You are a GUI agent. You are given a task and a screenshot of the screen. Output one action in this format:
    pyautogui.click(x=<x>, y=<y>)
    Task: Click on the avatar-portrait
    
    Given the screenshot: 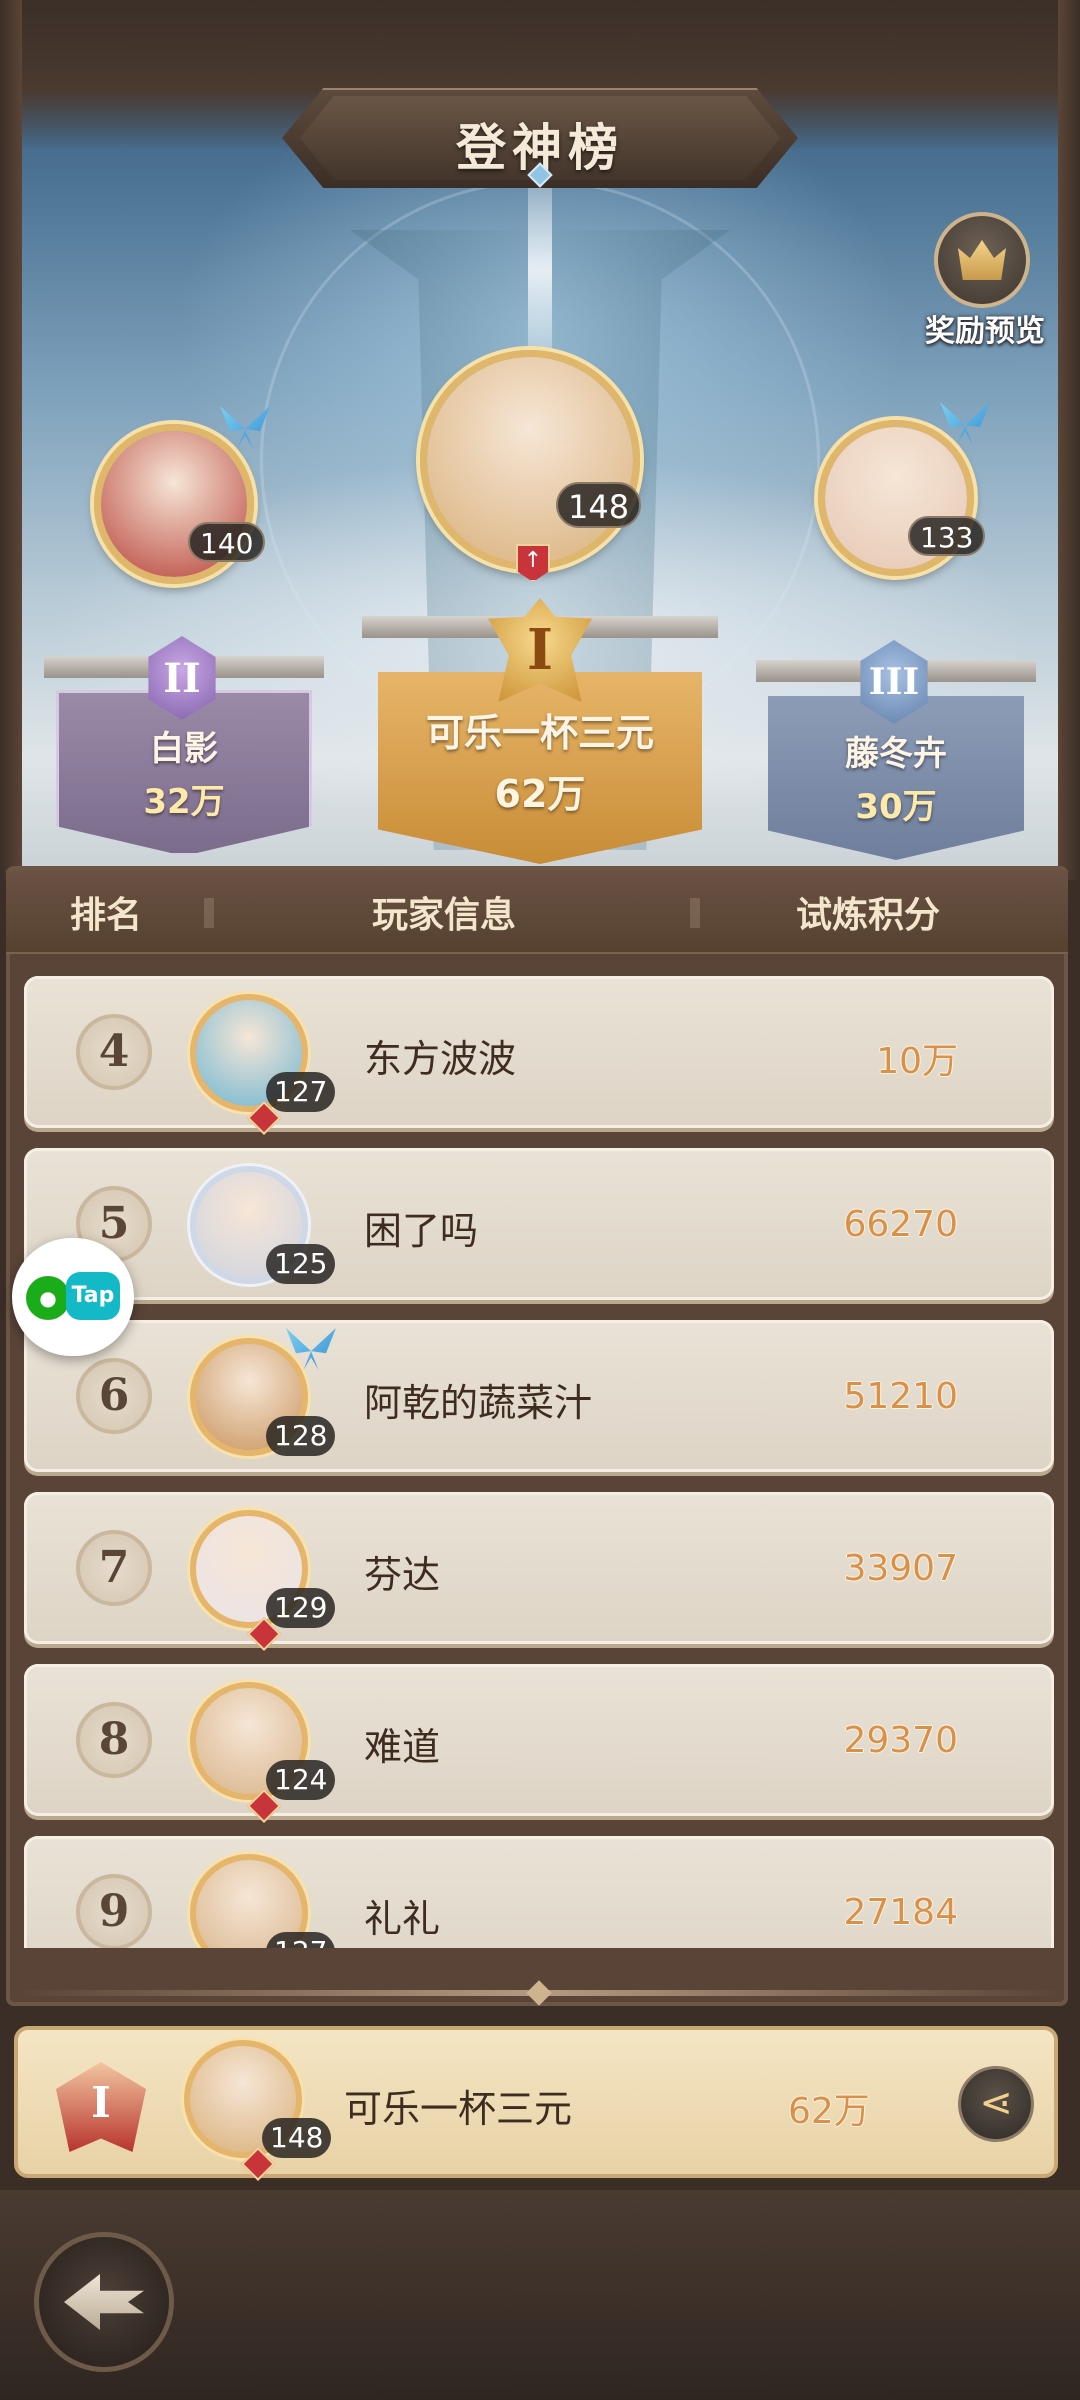 What is the action you would take?
    pyautogui.click(x=530, y=460)
    